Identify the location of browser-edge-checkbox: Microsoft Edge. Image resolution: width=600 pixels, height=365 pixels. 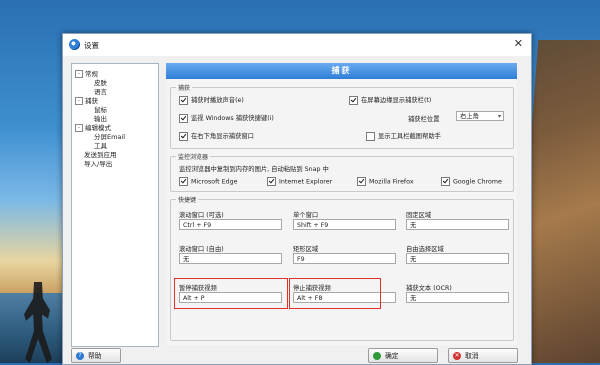
(208, 181).